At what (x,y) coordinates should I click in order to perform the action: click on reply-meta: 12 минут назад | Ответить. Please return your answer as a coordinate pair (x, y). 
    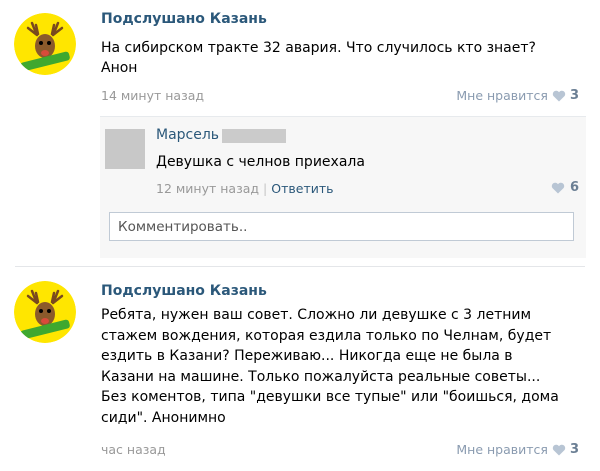
    Looking at the image, I should click on (245, 188).